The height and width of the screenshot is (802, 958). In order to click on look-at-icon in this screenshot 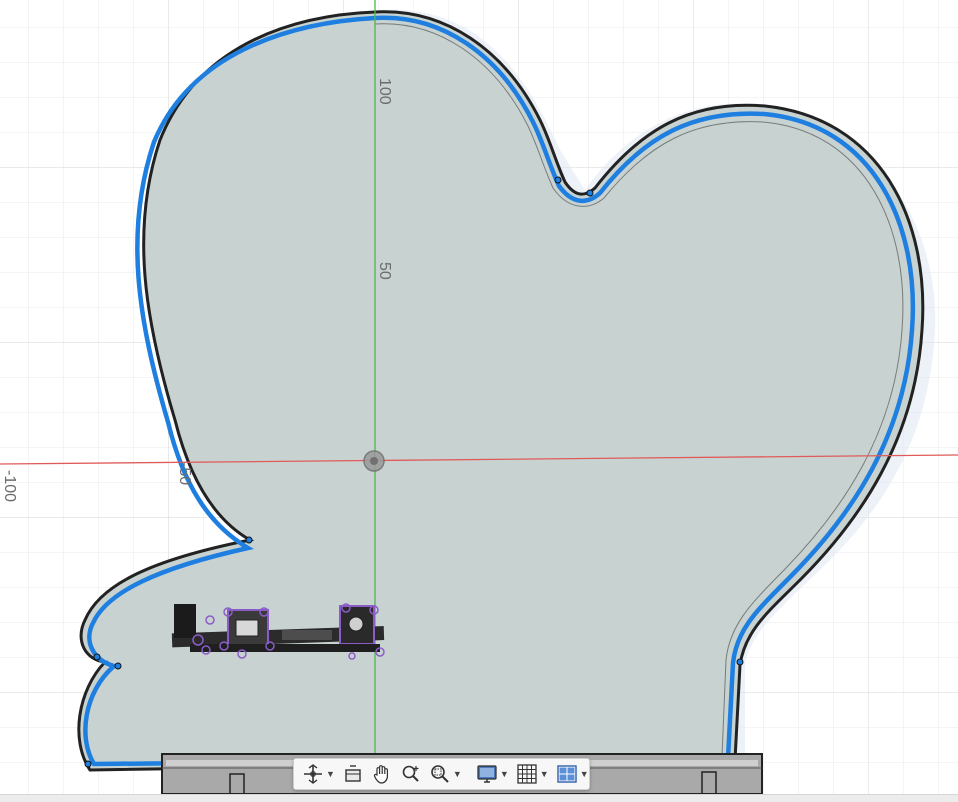, I will do `click(353, 773)`.